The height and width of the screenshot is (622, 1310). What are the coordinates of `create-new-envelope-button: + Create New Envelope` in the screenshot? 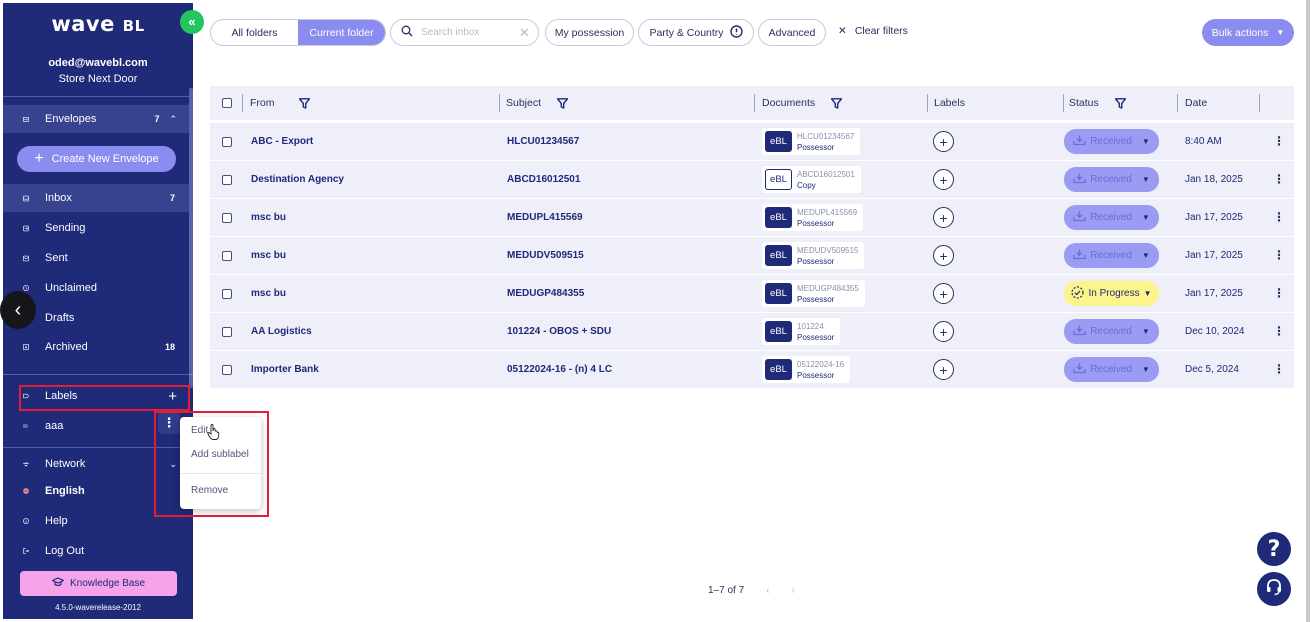 It's located at (96, 159).